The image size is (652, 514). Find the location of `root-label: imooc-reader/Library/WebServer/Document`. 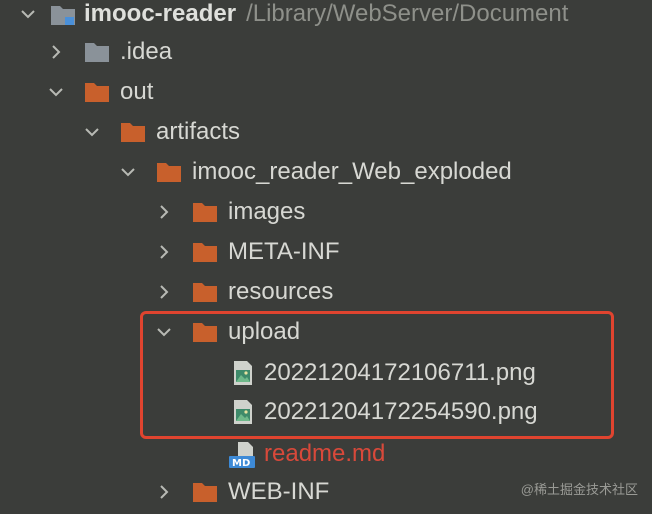

root-label: imooc-reader/Library/WebServer/Document is located at coordinates (326, 14).